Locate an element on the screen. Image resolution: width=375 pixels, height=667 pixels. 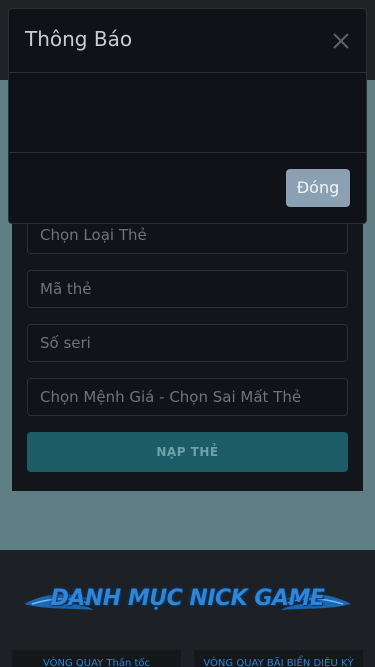
modal-body is located at coordinates (187, 113).